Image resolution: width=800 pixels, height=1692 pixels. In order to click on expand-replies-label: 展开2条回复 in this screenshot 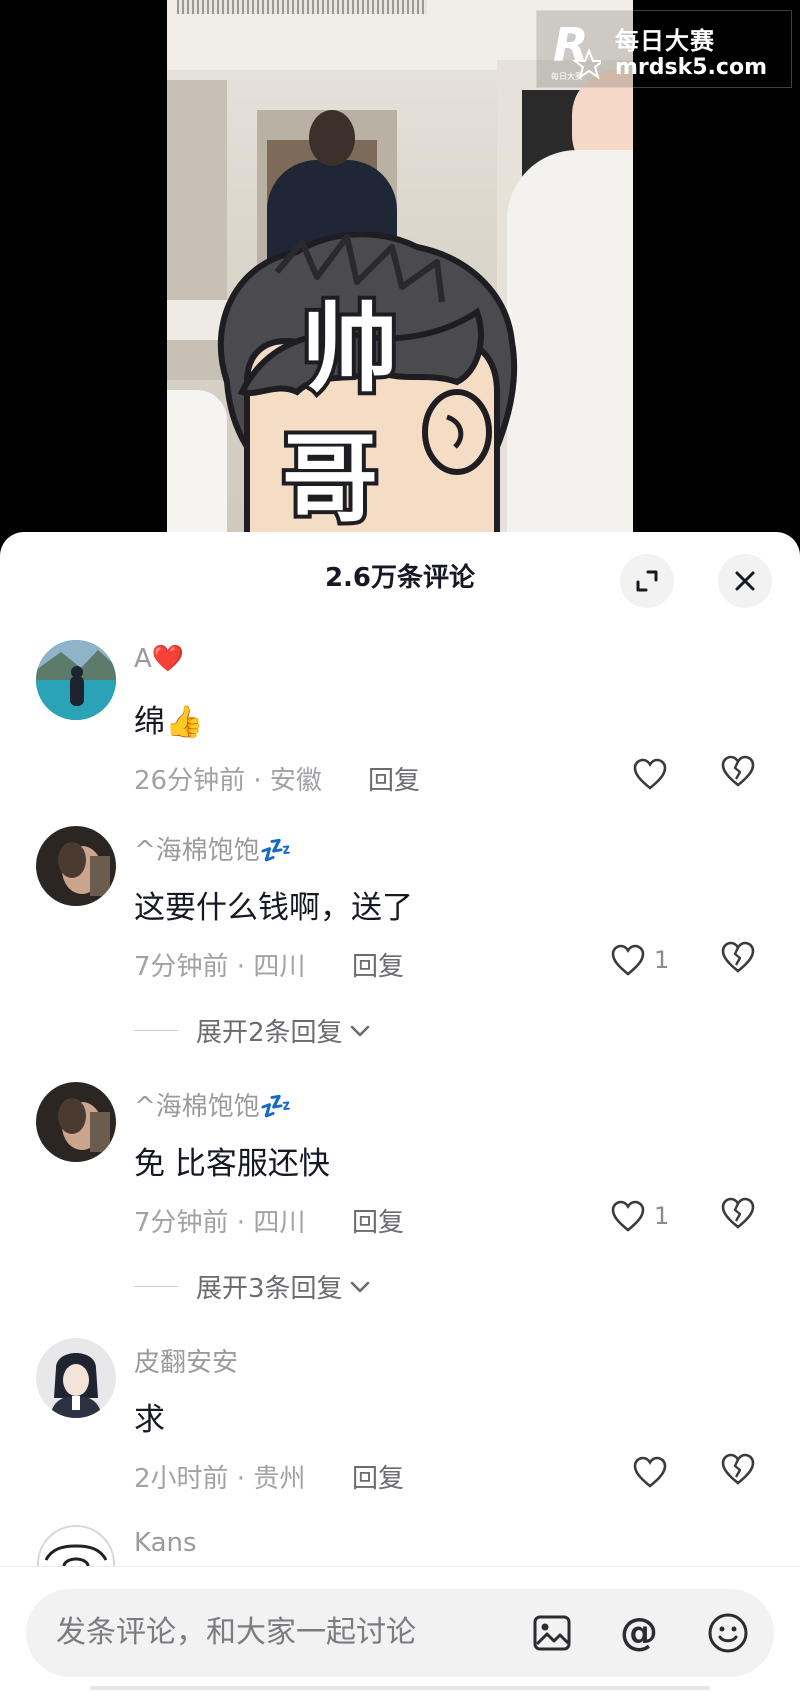, I will do `click(269, 1033)`.